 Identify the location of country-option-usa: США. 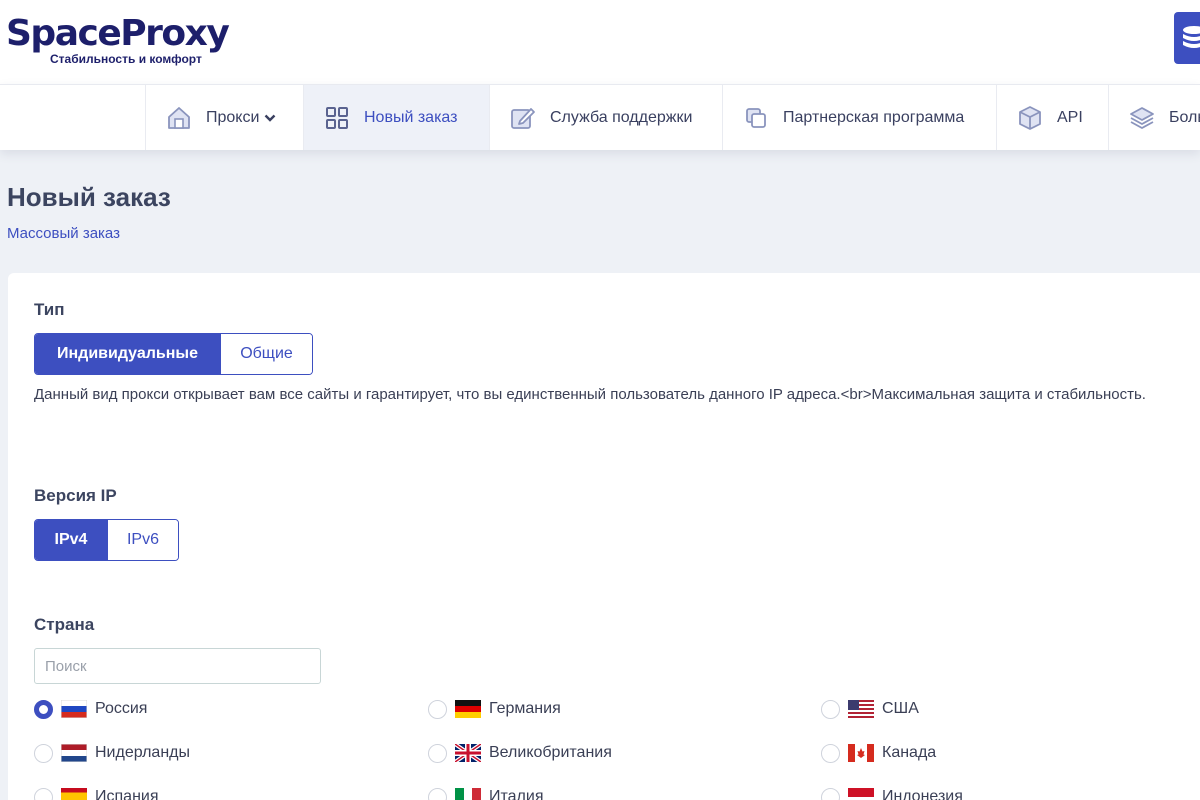
(870, 709).